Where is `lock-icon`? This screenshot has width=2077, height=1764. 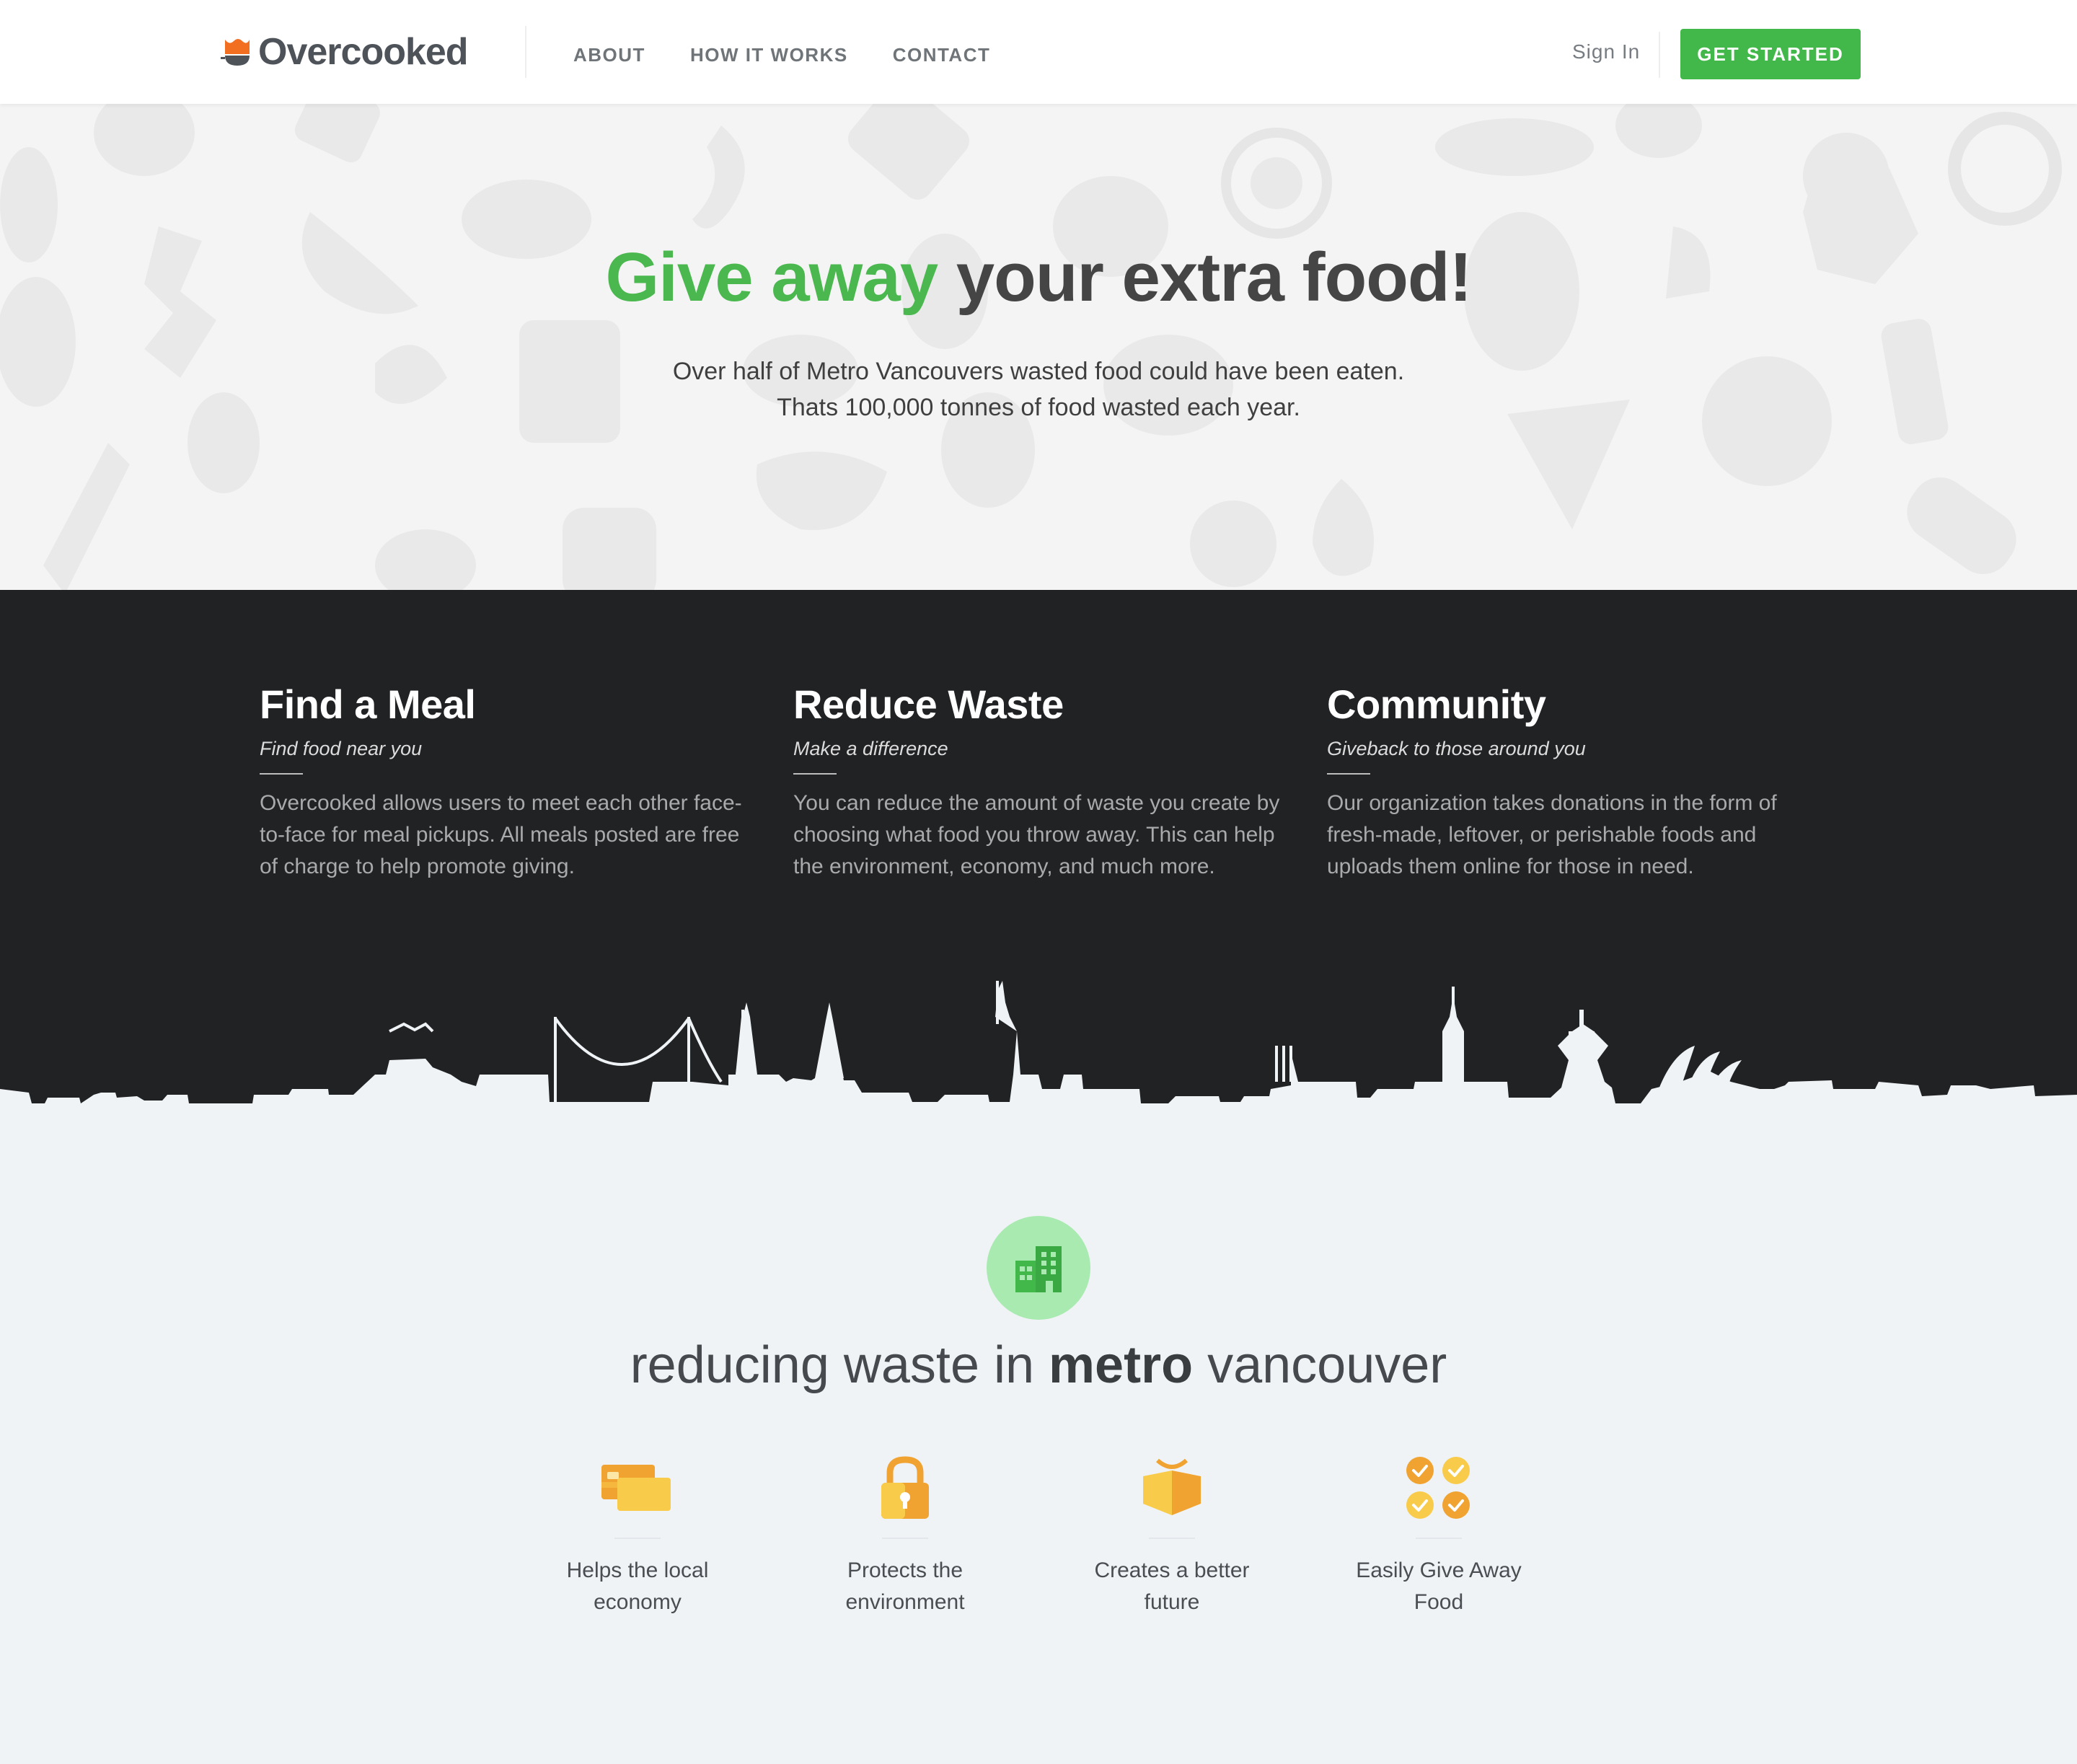
lock-icon is located at coordinates (905, 1487).